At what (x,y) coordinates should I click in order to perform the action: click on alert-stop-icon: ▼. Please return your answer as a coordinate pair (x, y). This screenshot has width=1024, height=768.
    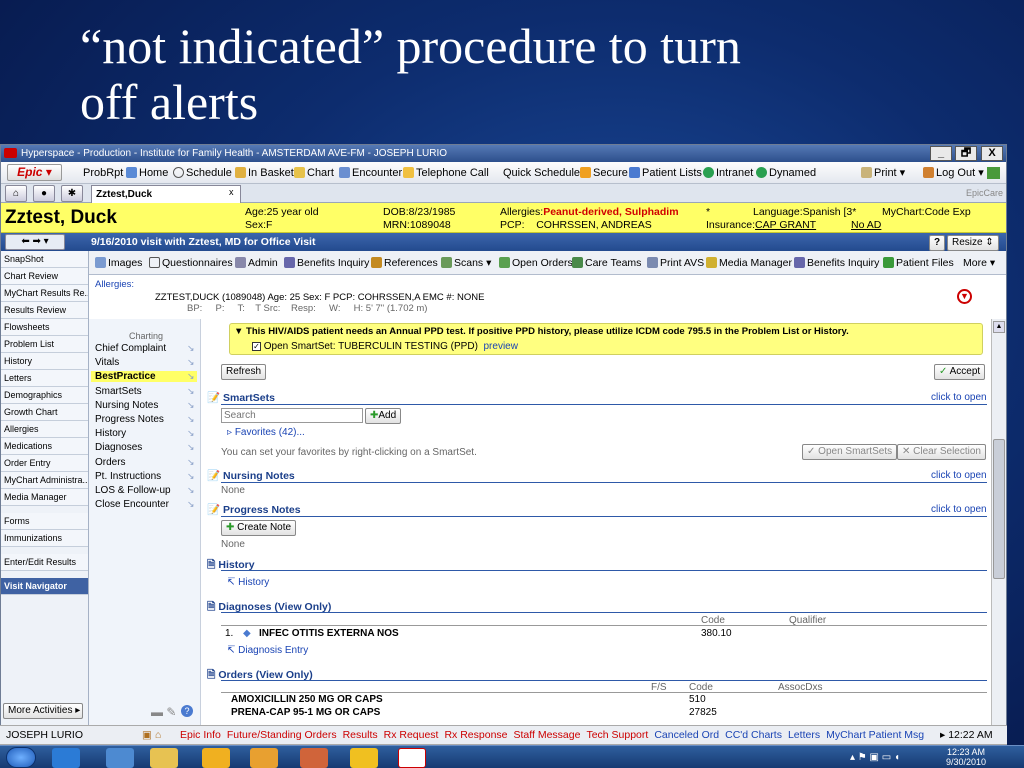
    Looking at the image, I should click on (964, 296).